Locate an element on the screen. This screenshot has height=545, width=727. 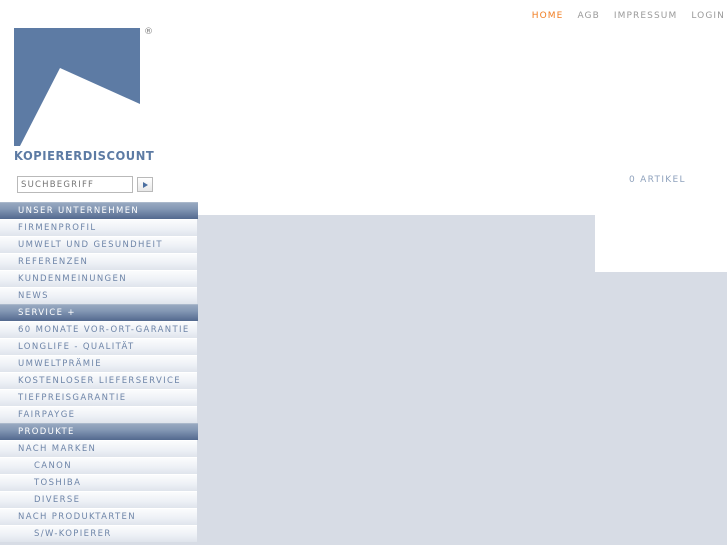
sidebar-item-label: FAIRPAYGE is located at coordinates (47, 415).